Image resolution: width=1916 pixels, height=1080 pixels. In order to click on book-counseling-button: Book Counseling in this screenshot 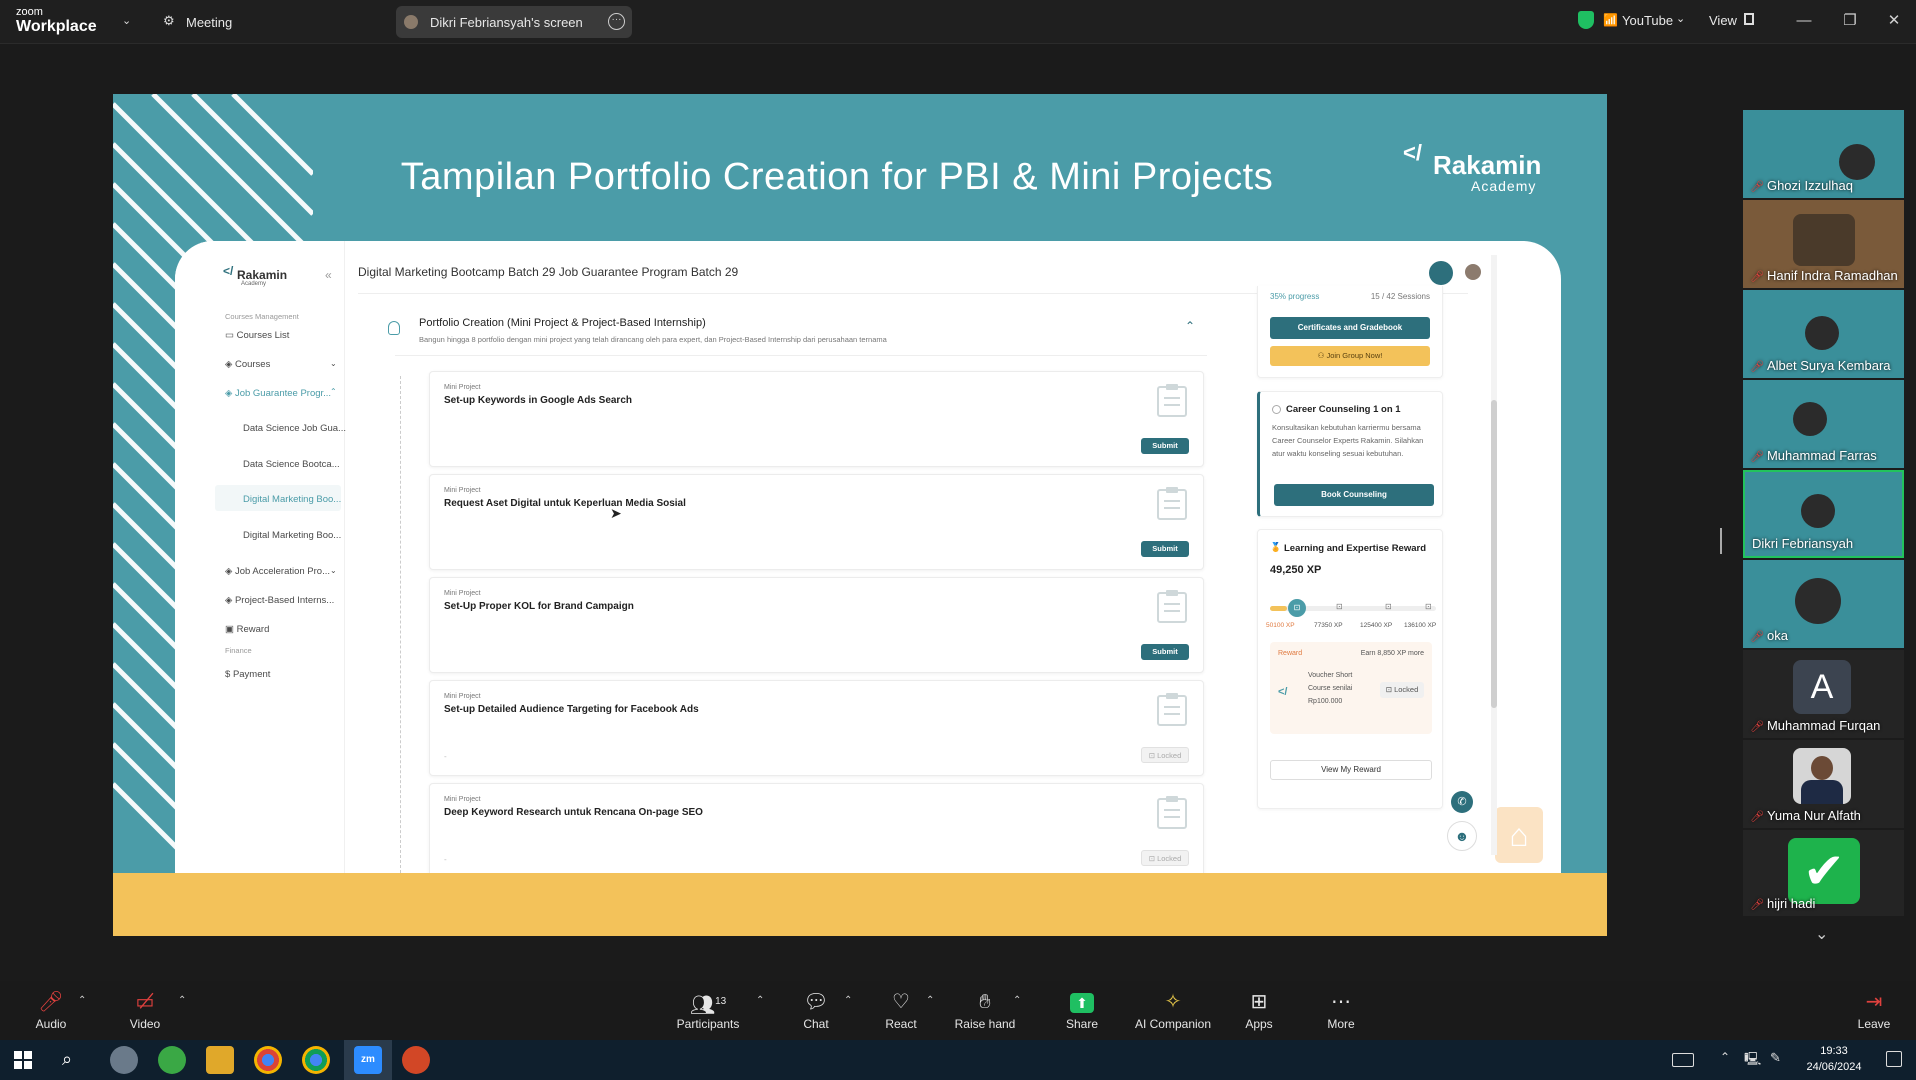, I will do `click(1354, 495)`.